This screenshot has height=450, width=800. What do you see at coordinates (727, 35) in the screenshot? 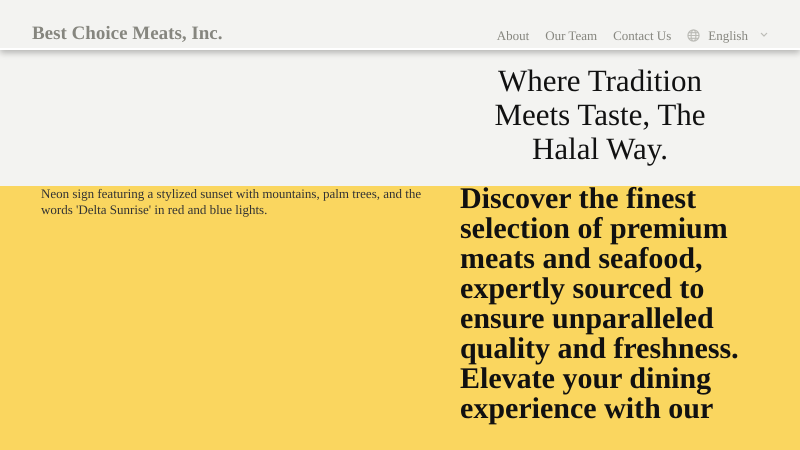
I see `language-selector: English` at bounding box center [727, 35].